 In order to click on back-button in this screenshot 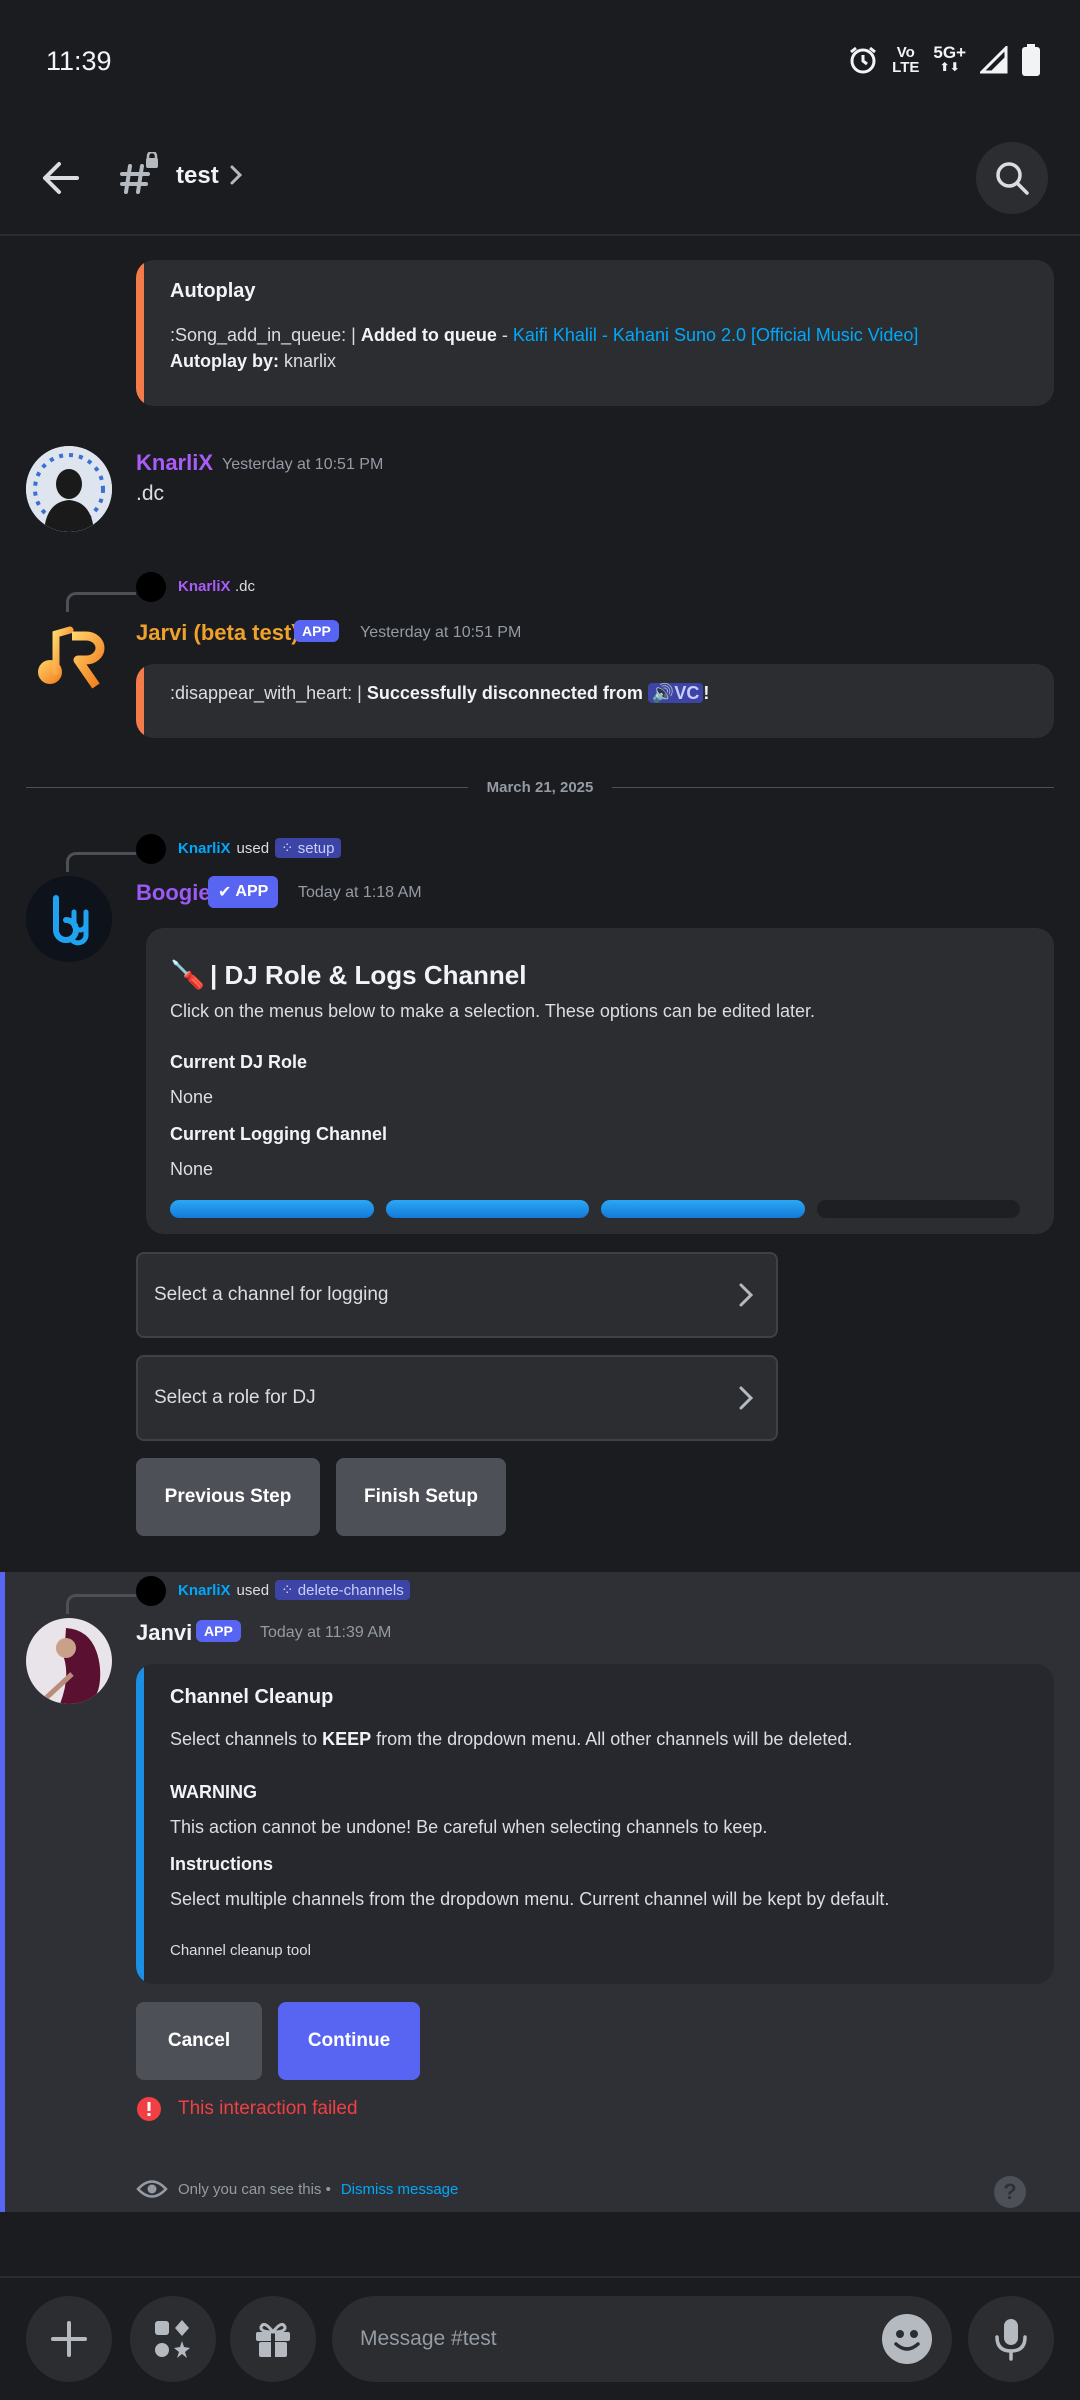, I will do `click(60, 178)`.